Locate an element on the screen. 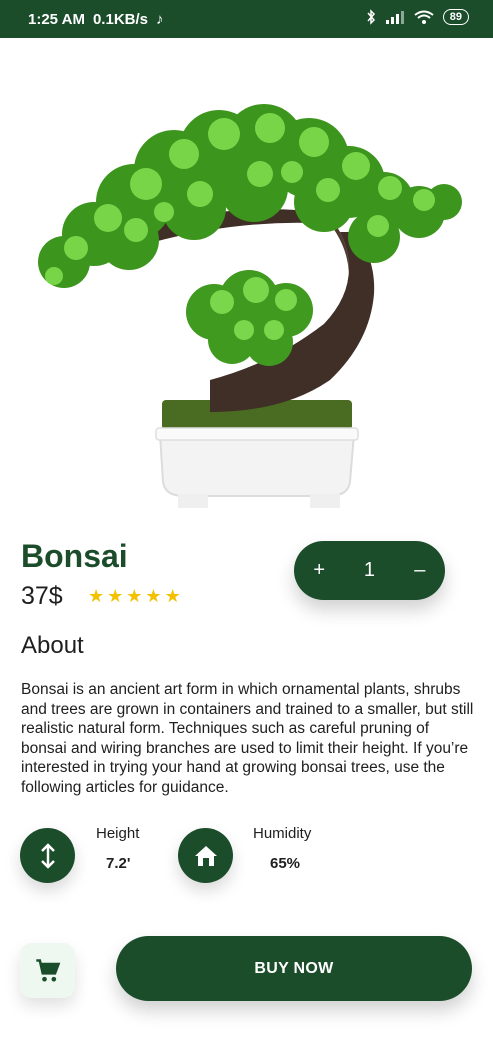 The width and height of the screenshot is (493, 1040). status-bar: 1:25 AM 0.1KB/s ♪ 89 is located at coordinates (246, 19).